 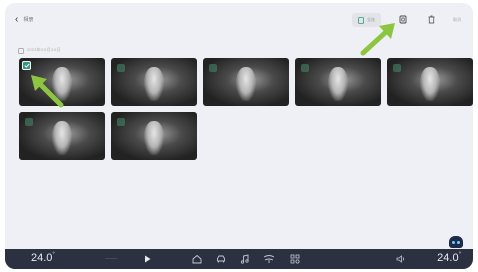 I want to click on bottom-dock: 24.0° ——— 24.0°, so click(x=239, y=259).